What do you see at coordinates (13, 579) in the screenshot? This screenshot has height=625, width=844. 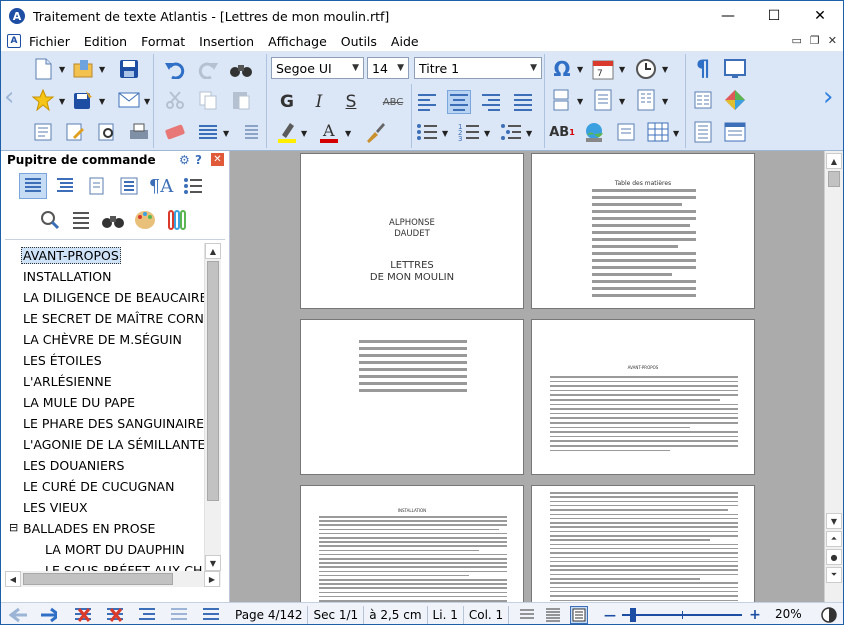 I see `scroll-left-icon: ◀` at bounding box center [13, 579].